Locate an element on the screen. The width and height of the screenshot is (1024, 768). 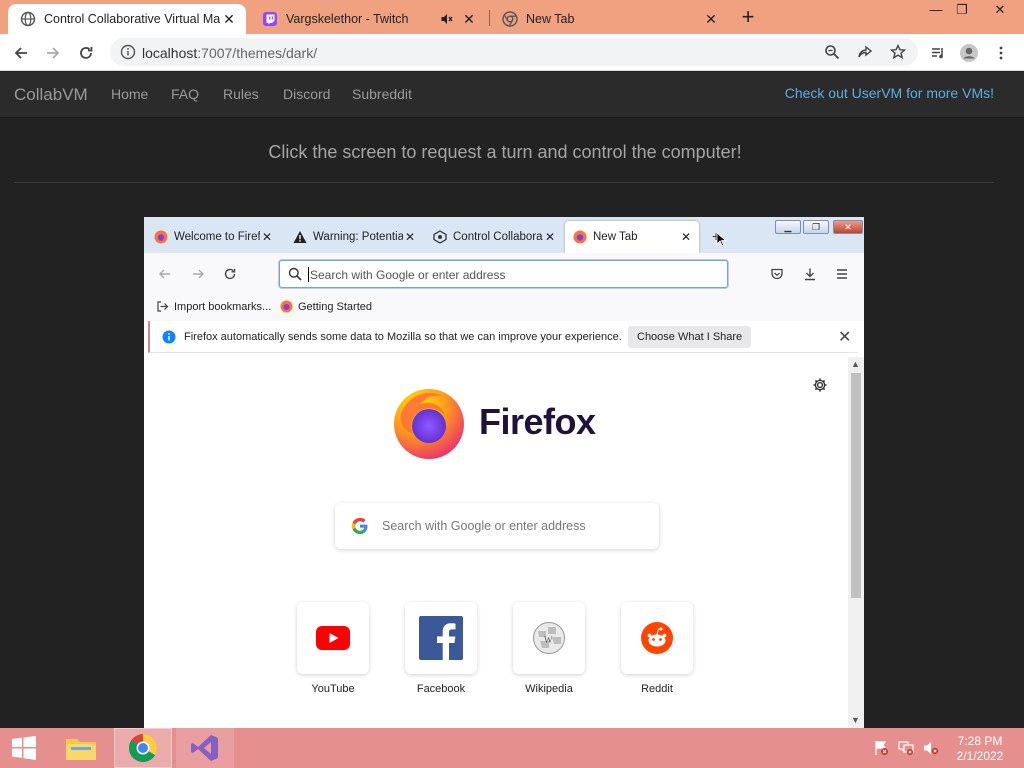
choose-what-i-share-button: Choose What I Share is located at coordinates (690, 337).